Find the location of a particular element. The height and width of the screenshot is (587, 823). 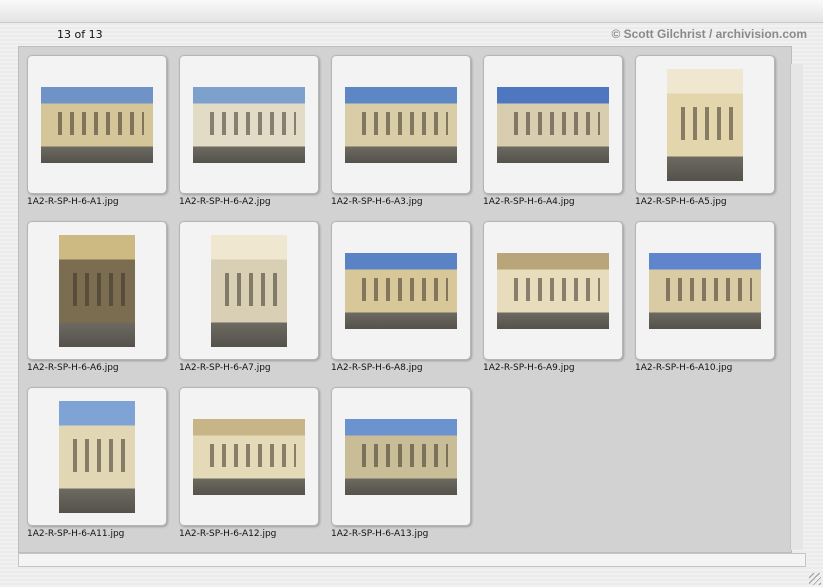

thumbnail-item: 1A2-R-SP-H-6-A13.jpg is located at coordinates (399, 461).